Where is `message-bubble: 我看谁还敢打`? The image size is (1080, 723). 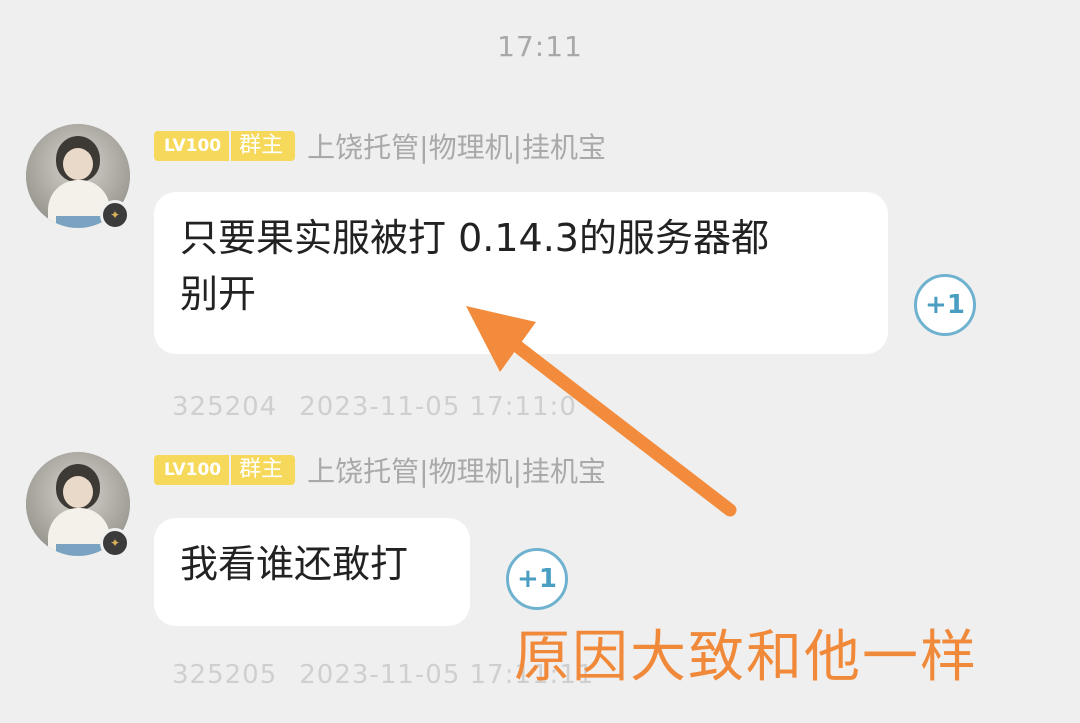
message-bubble: 我看谁还敢打 is located at coordinates (312, 572).